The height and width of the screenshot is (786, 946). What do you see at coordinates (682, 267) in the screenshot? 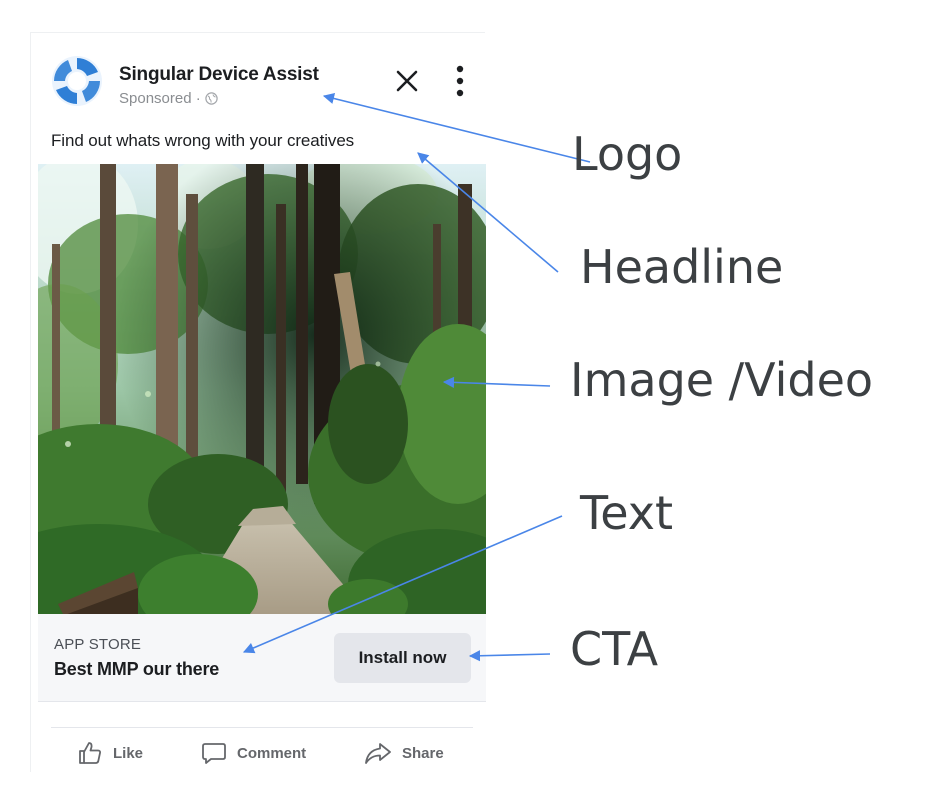
I see `annotation-headline: Headline` at bounding box center [682, 267].